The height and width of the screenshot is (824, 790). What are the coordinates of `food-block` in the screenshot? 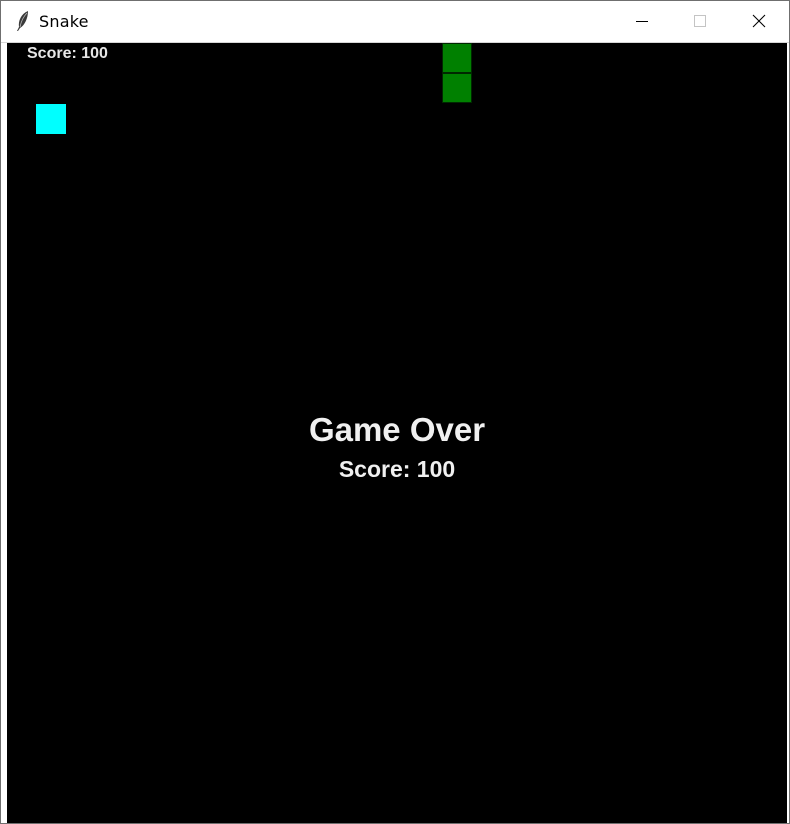 It's located at (51, 119).